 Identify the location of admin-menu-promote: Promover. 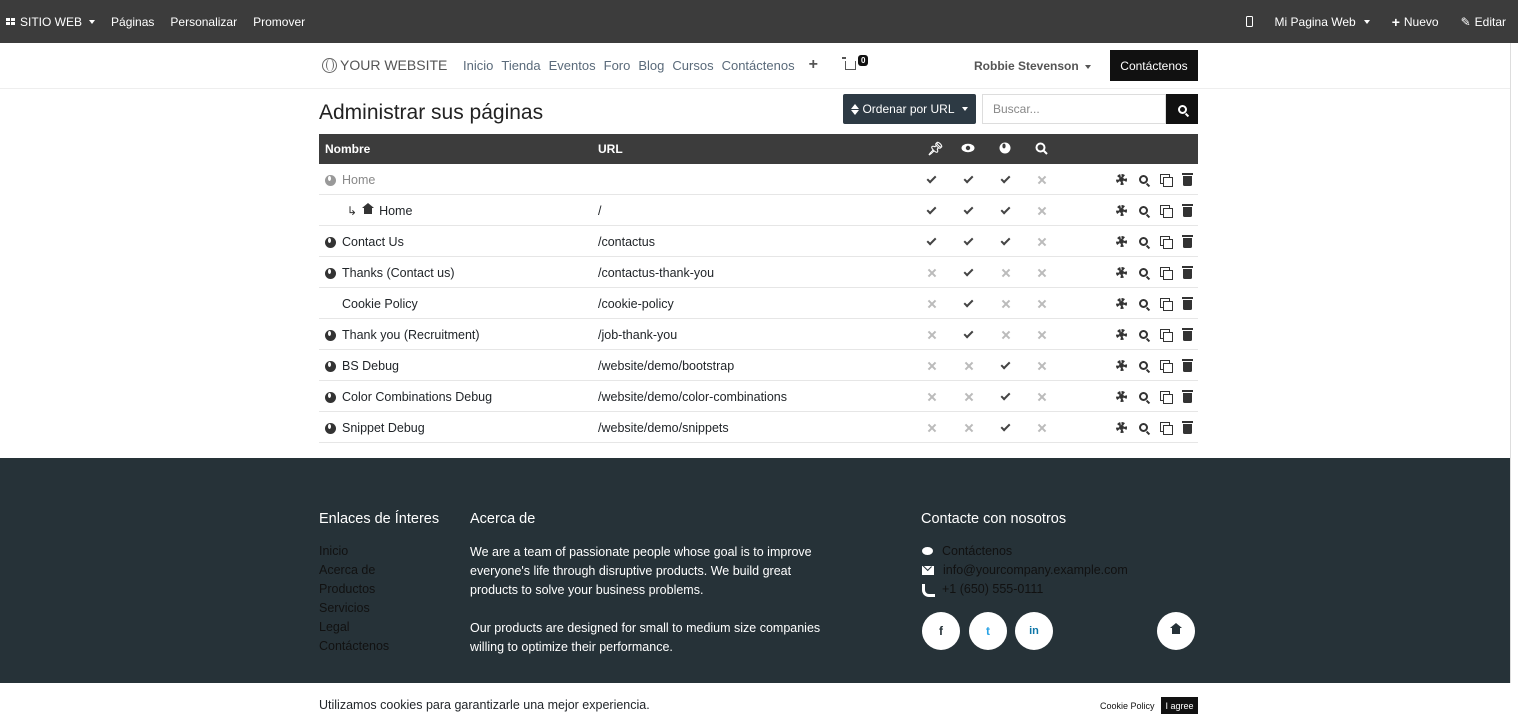
(279, 22).